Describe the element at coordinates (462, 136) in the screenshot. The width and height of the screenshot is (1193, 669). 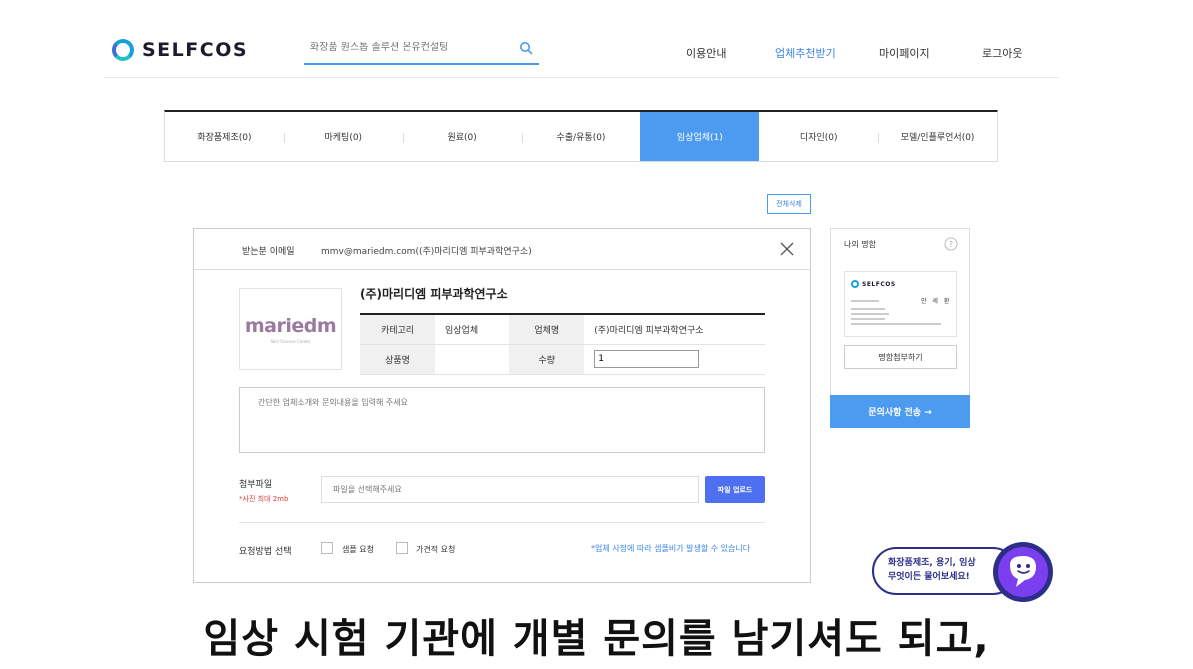
I see `tab-raw-materials: 원료(0)` at that location.